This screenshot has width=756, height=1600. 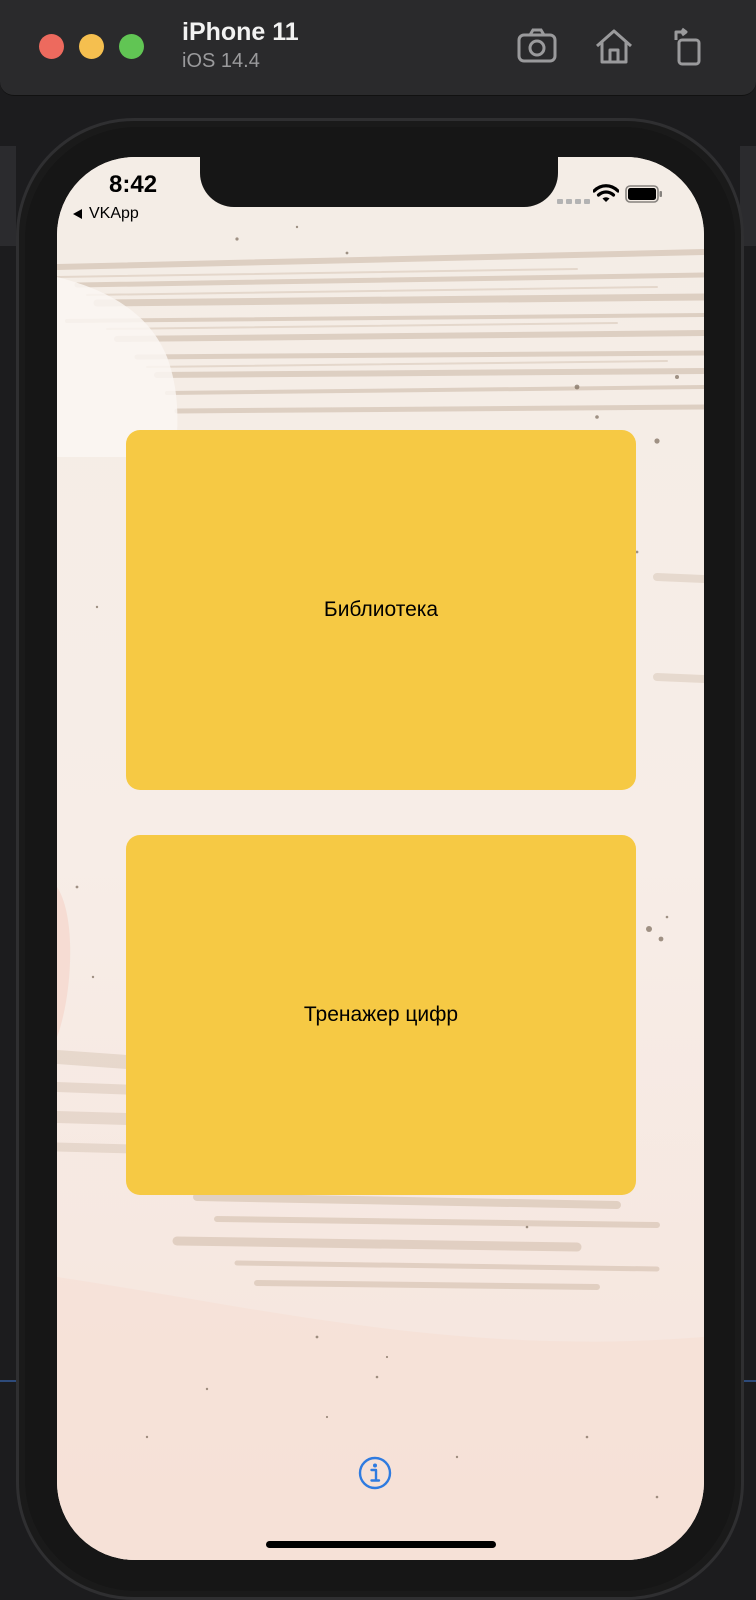 What do you see at coordinates (77, 214) in the screenshot?
I see `back-arrow-icon` at bounding box center [77, 214].